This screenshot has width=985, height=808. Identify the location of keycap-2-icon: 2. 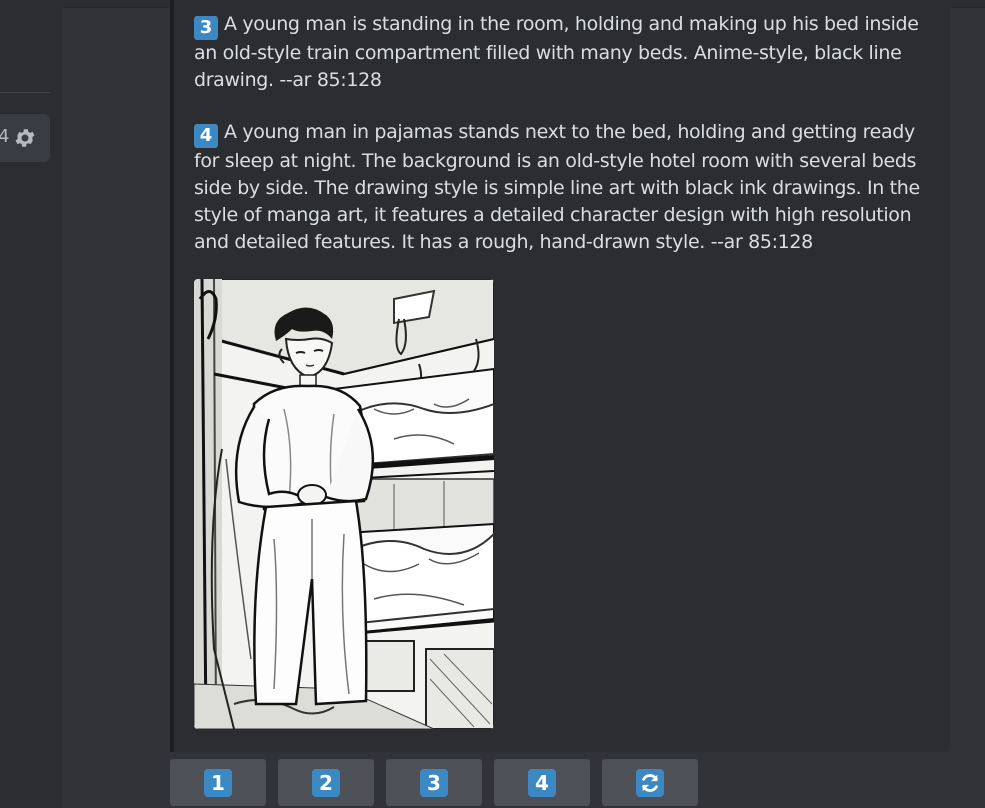
(326, 783).